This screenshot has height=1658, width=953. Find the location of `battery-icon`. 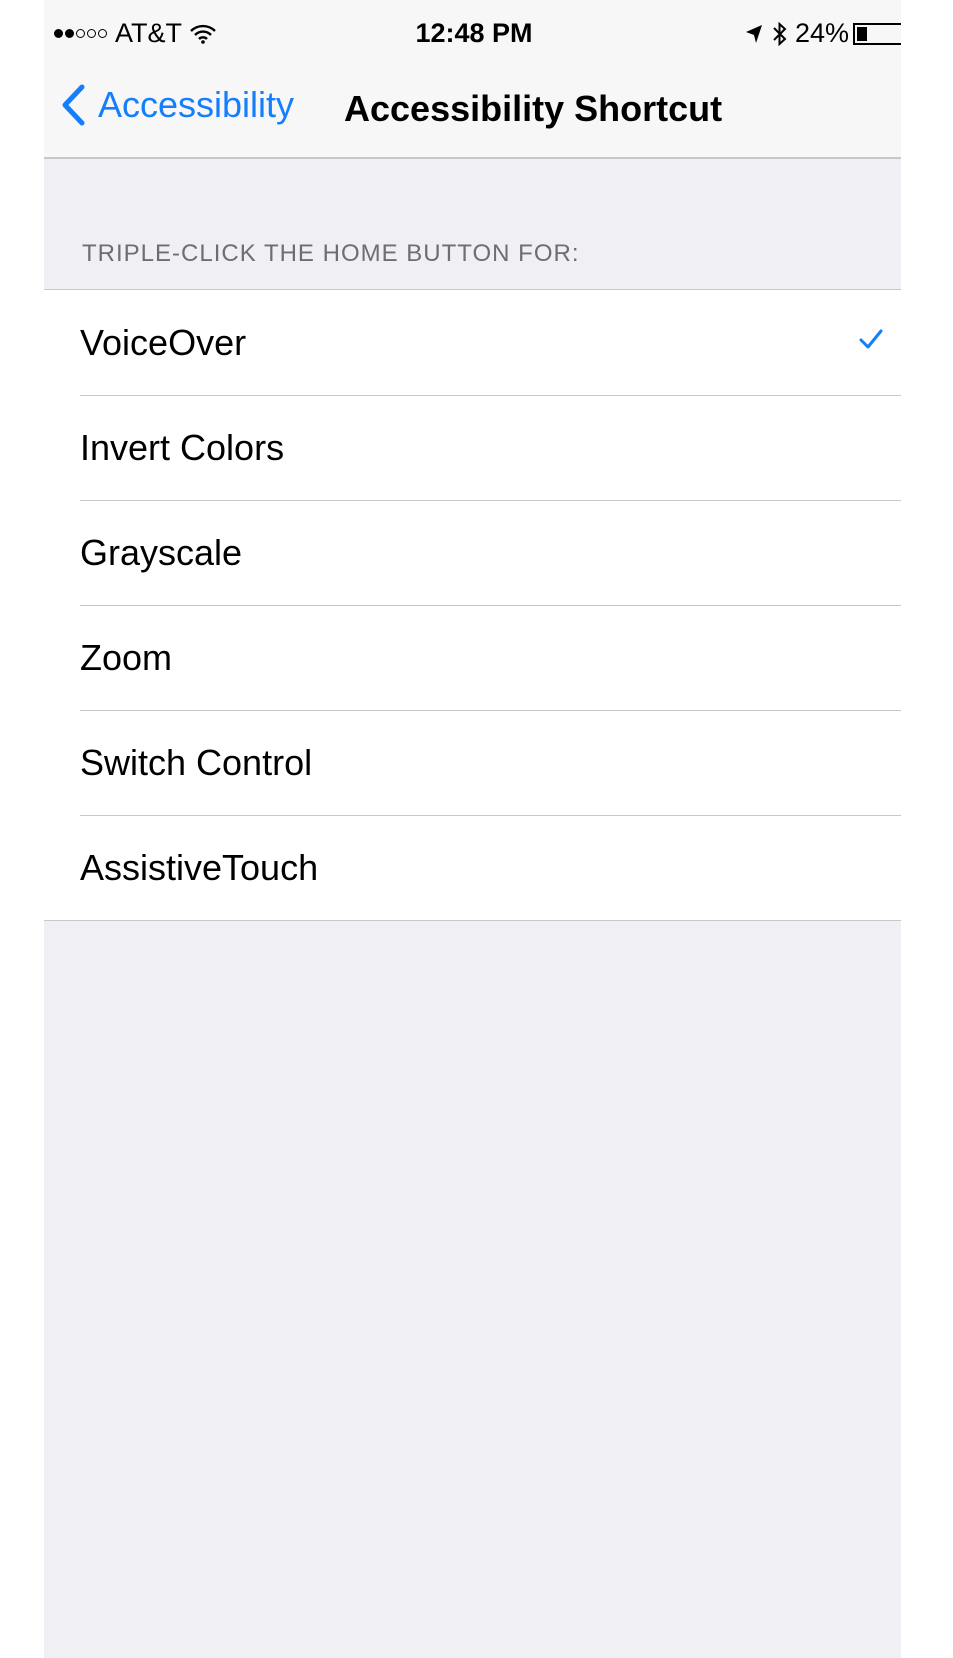

battery-icon is located at coordinates (877, 33).